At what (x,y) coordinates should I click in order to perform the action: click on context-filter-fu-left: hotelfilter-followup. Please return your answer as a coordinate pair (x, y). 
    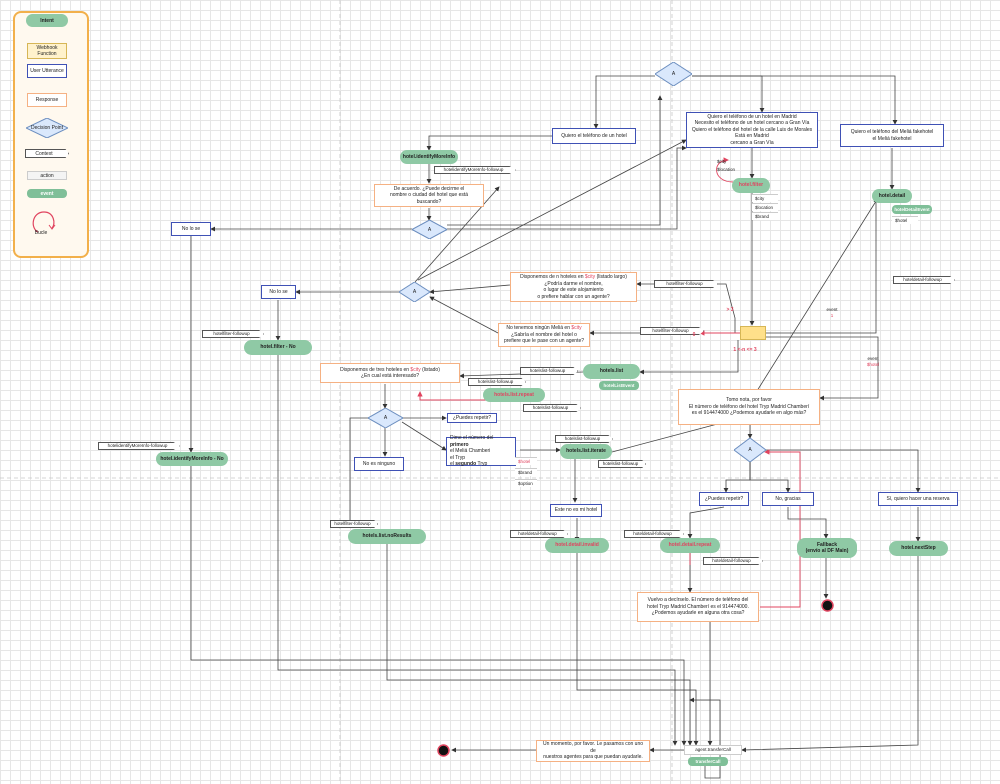
    Looking at the image, I should click on (233, 334).